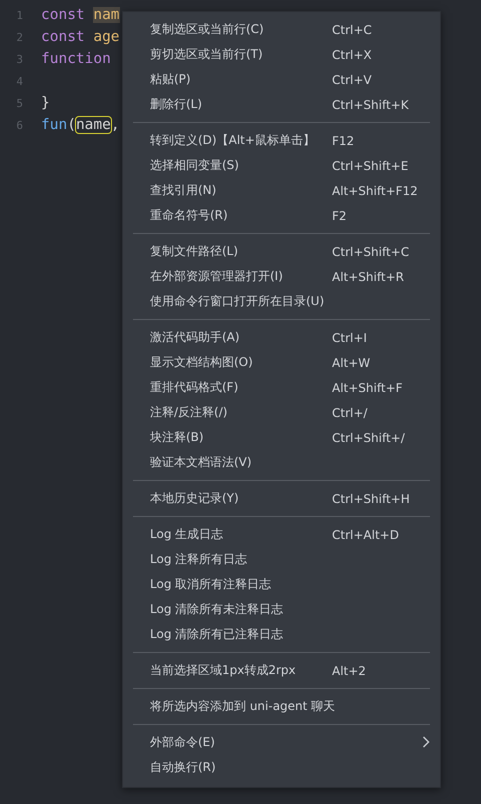  What do you see at coordinates (352, 79) in the screenshot?
I see `shortcut-text: Ctrl+V` at bounding box center [352, 79].